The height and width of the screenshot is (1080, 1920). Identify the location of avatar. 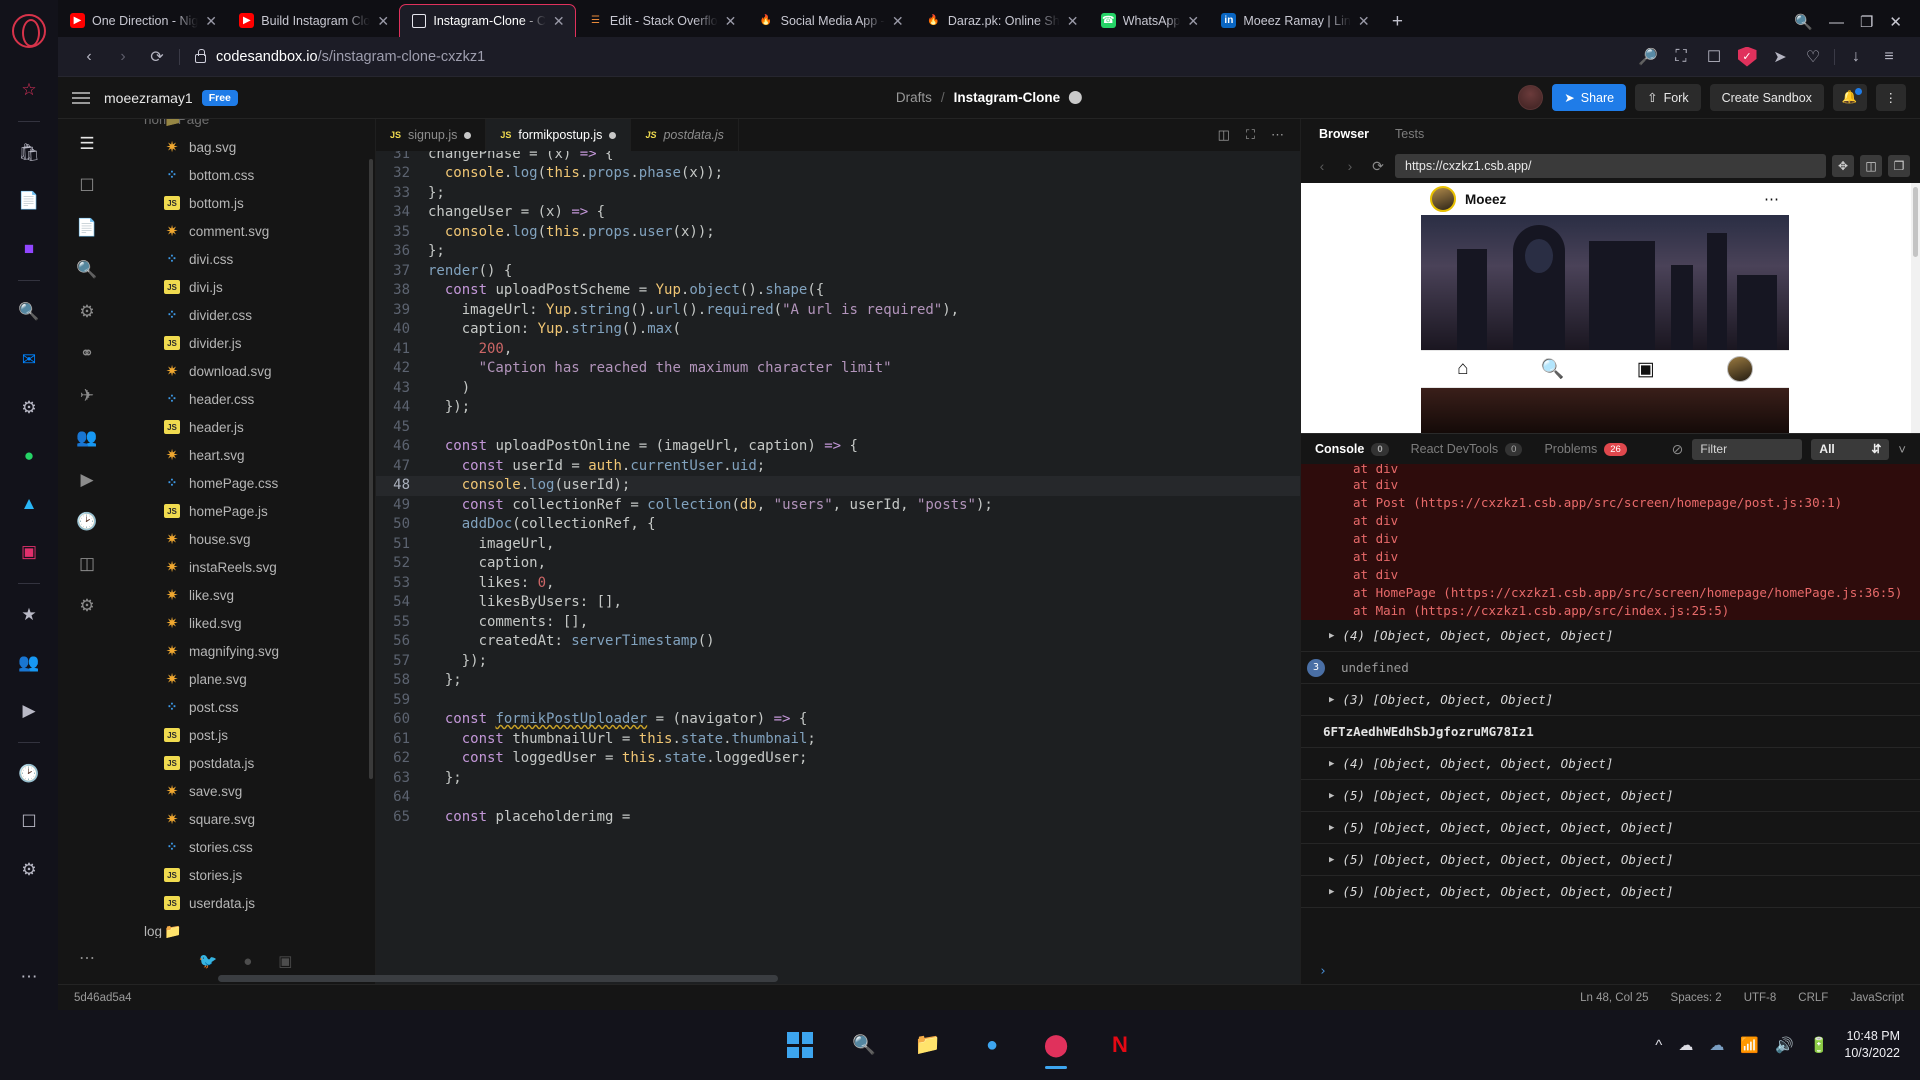
(1531, 97).